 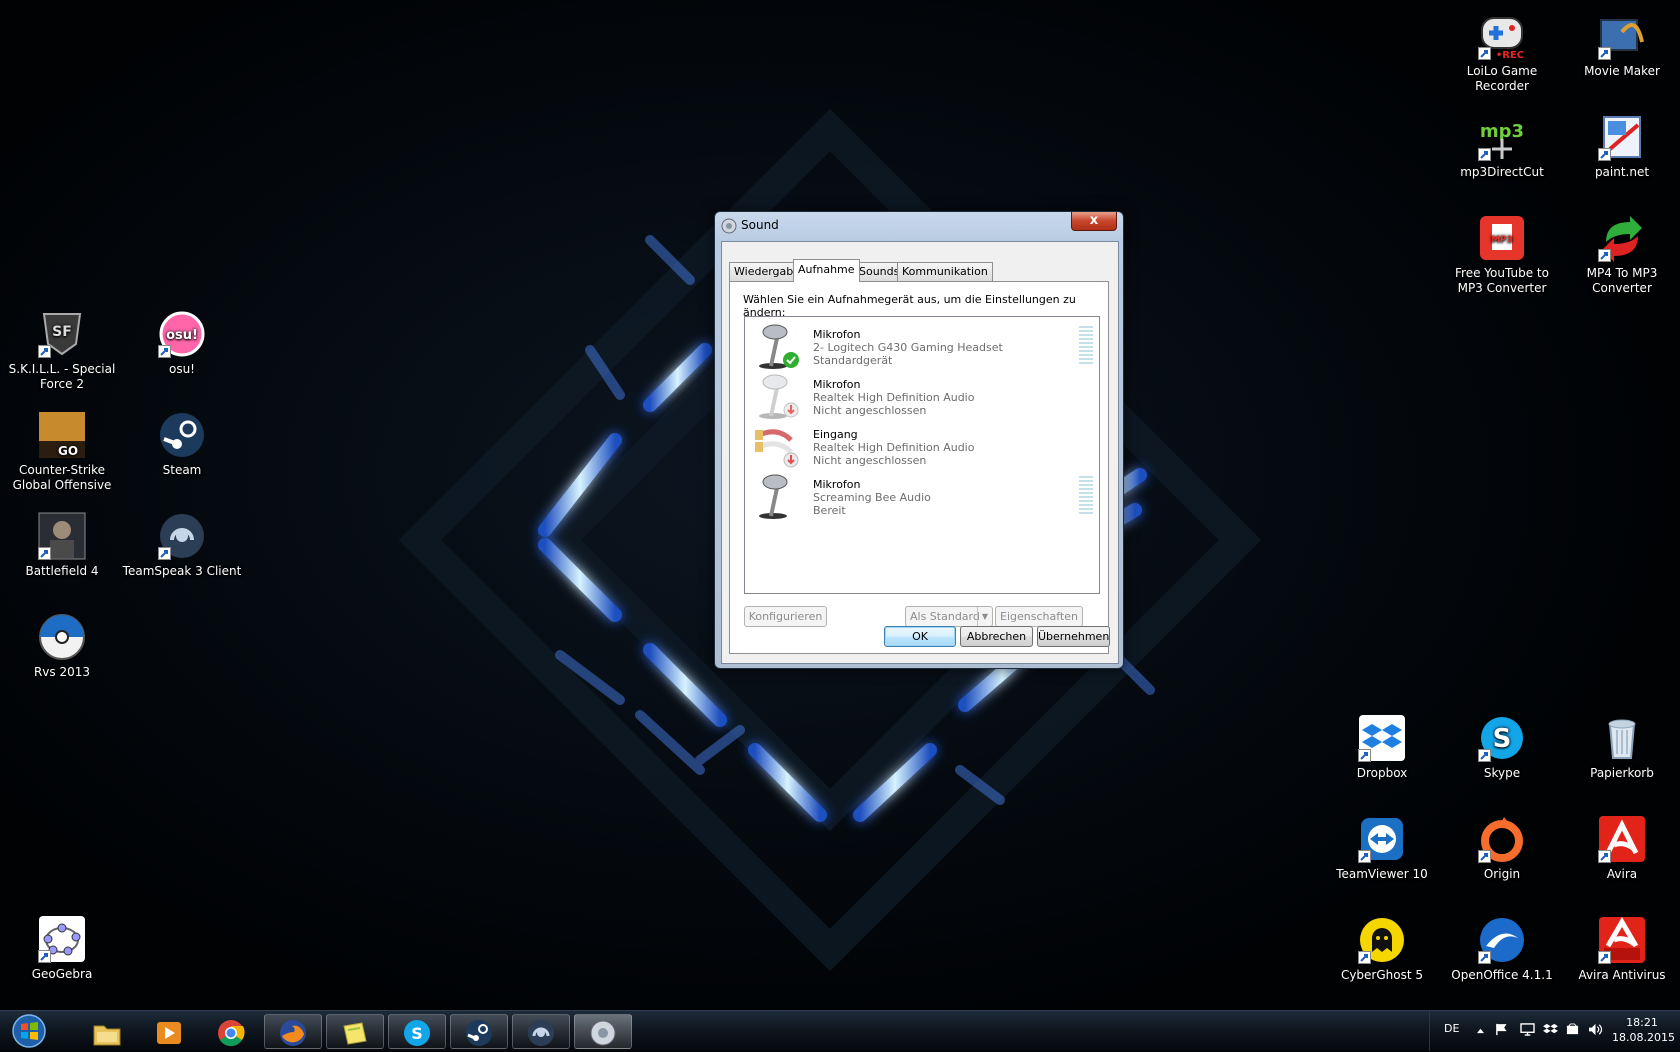 What do you see at coordinates (760, 225) in the screenshot?
I see `dialog-title: Sound` at bounding box center [760, 225].